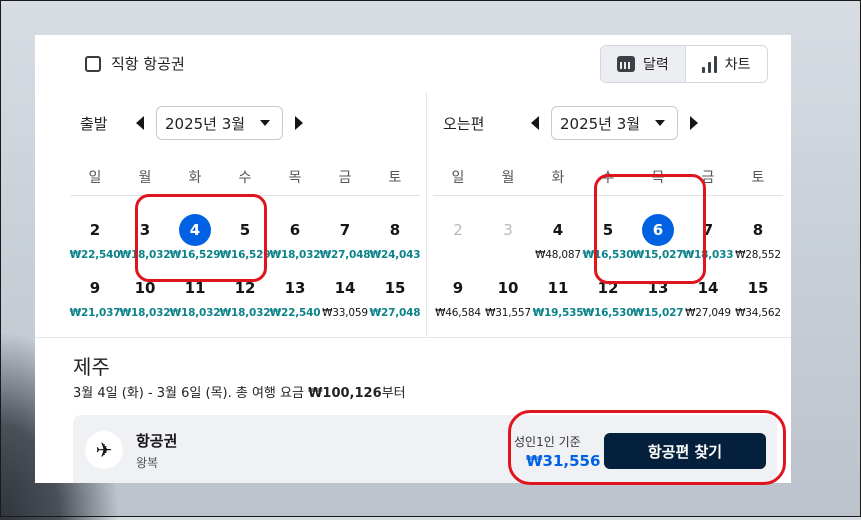 Image resolution: width=861 pixels, height=520 pixels. I want to click on day-price: ₩48,087, so click(558, 255).